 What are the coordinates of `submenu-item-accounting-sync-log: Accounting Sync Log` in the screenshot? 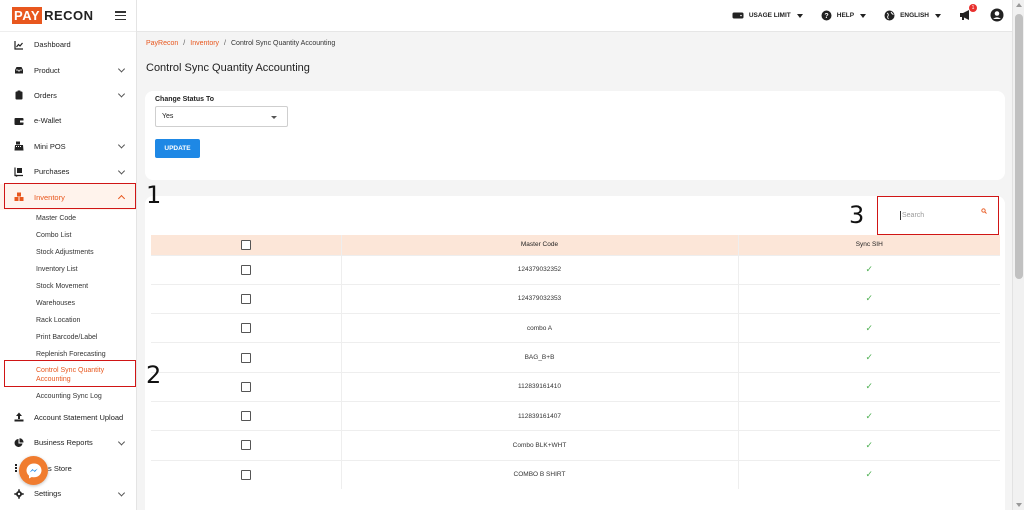 It's located at (68, 396).